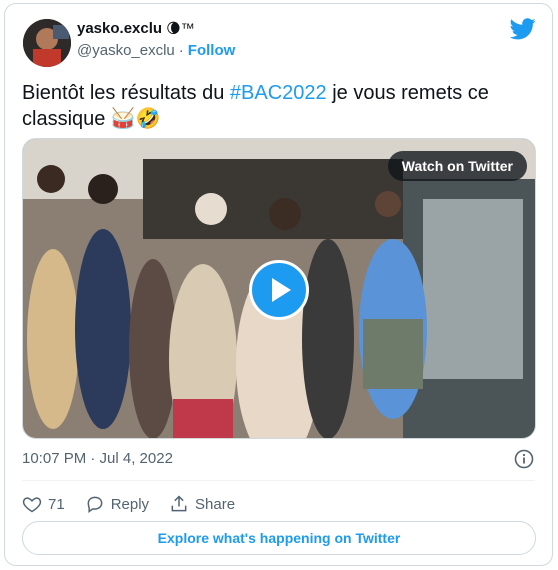 The image size is (558, 570). I want to click on play-icon, so click(281, 290).